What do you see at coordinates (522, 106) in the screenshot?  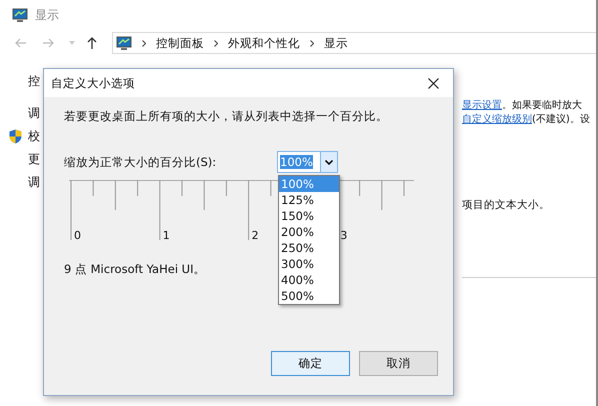 I see `description-text: 显示设置。如果要临时放大` at bounding box center [522, 106].